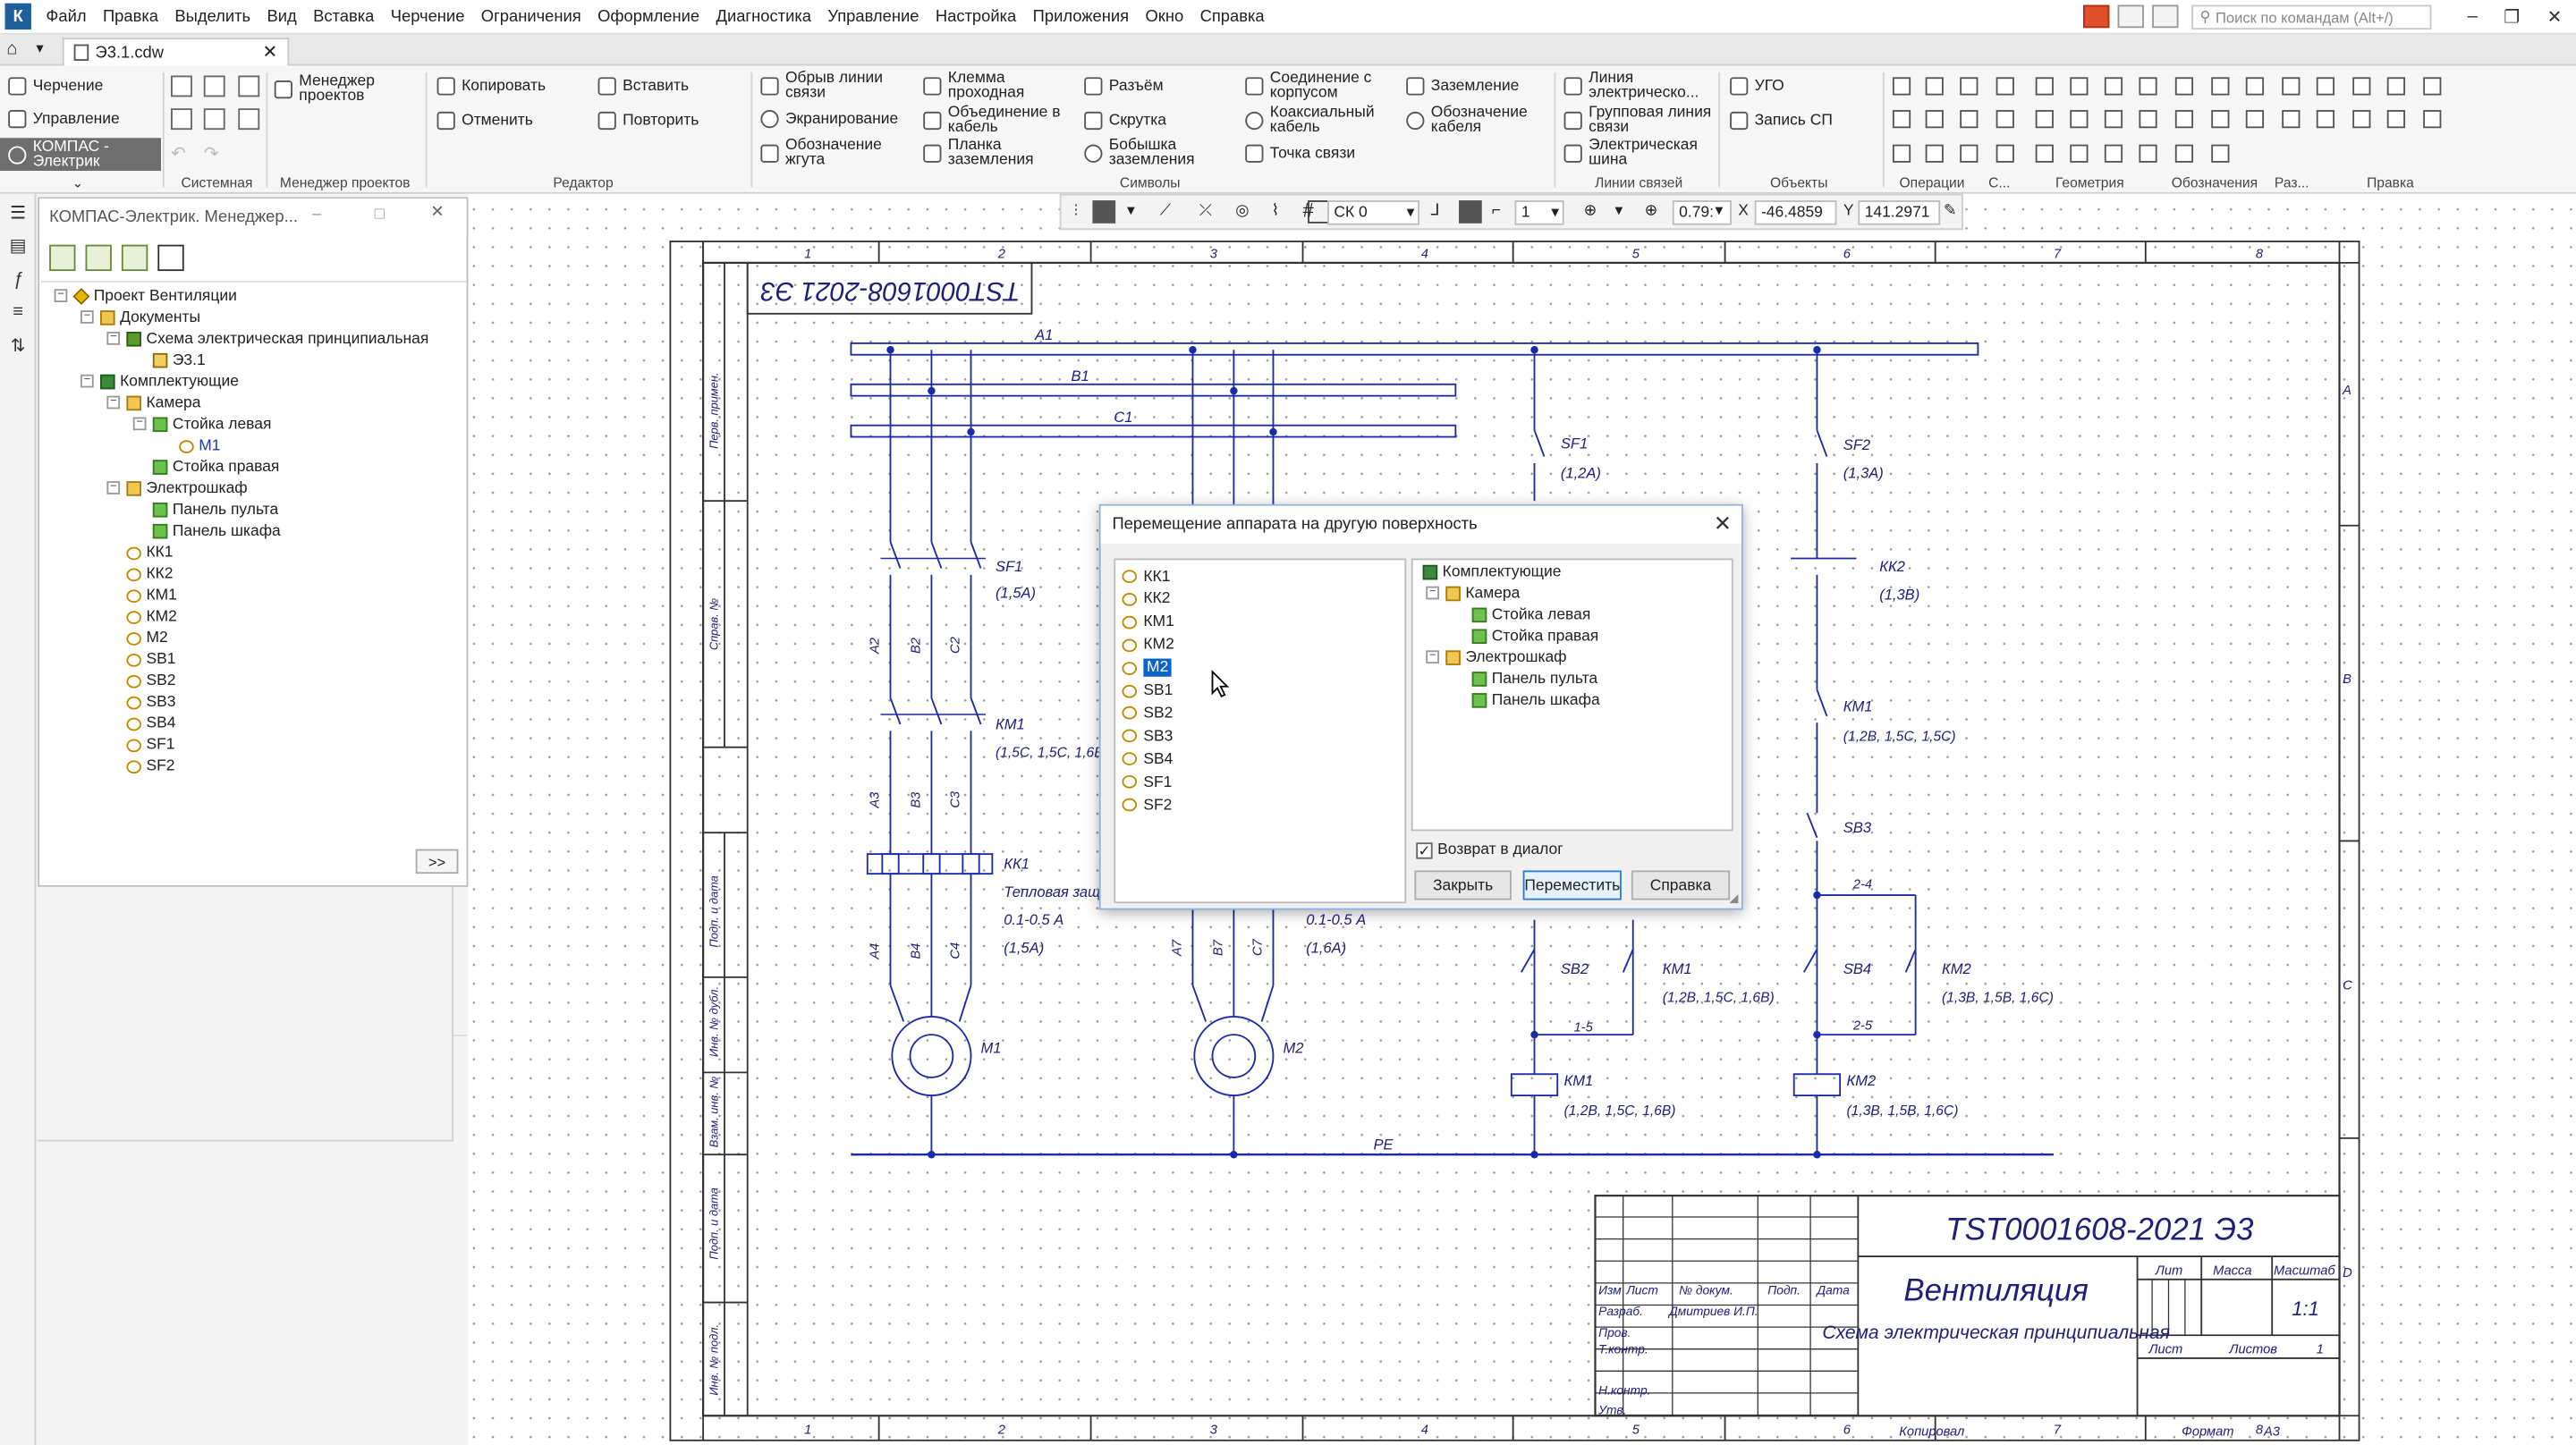 Image resolution: width=2576 pixels, height=1445 pixels. What do you see at coordinates (150, 660) in the screenshot?
I see `tree-device-item: SB1` at bounding box center [150, 660].